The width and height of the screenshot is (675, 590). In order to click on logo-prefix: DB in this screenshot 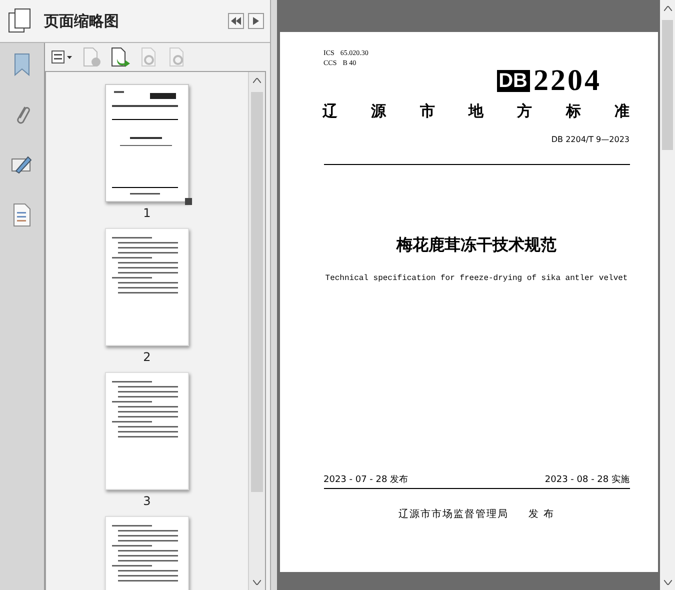, I will do `click(513, 81)`.